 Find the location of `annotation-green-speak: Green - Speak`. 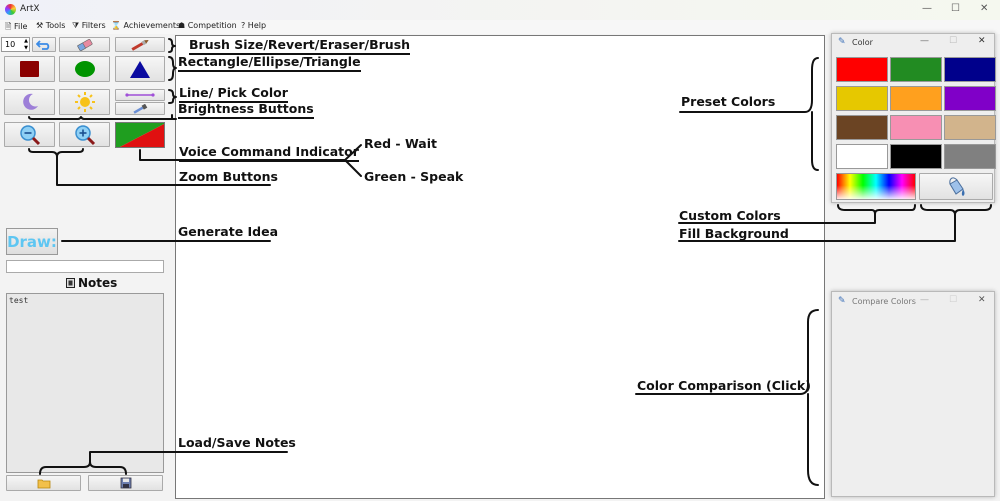

annotation-green-speak: Green - Speak is located at coordinates (414, 176).